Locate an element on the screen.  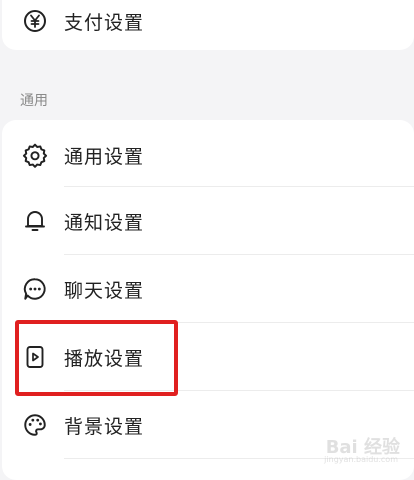
general-settings-item: 通用设置 is located at coordinates (208, 155).